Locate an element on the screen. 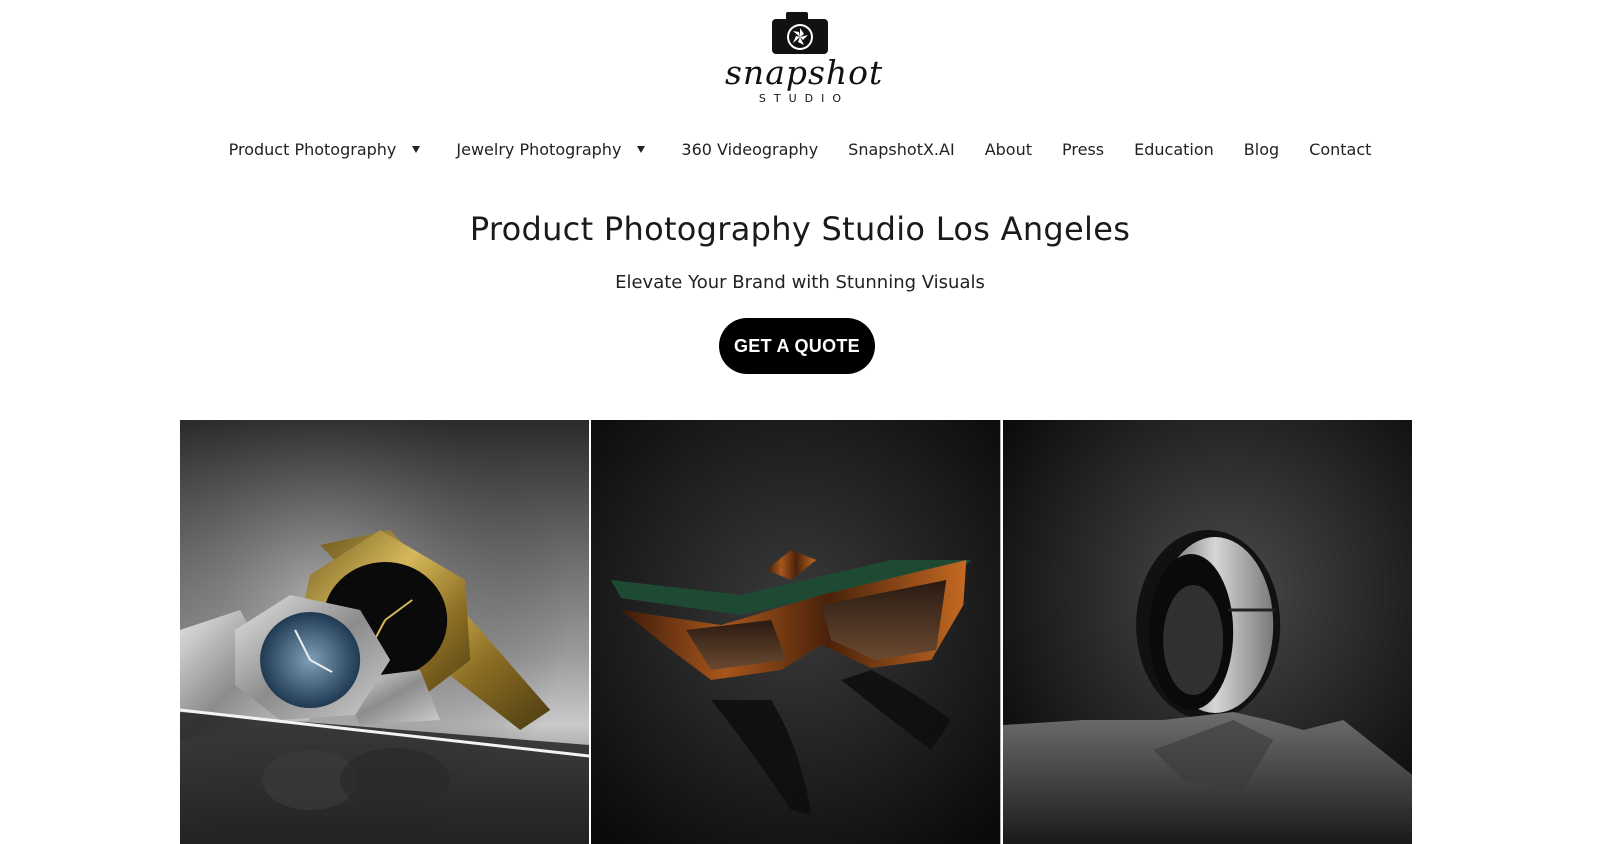 Image resolution: width=1600 pixels, height=844 pixels. watches-photo is located at coordinates (385, 632).